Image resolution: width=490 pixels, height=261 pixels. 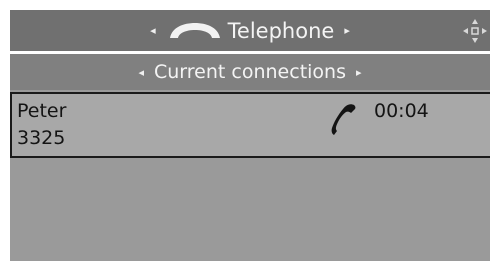 I want to click on active-call-icon, so click(x=343, y=119).